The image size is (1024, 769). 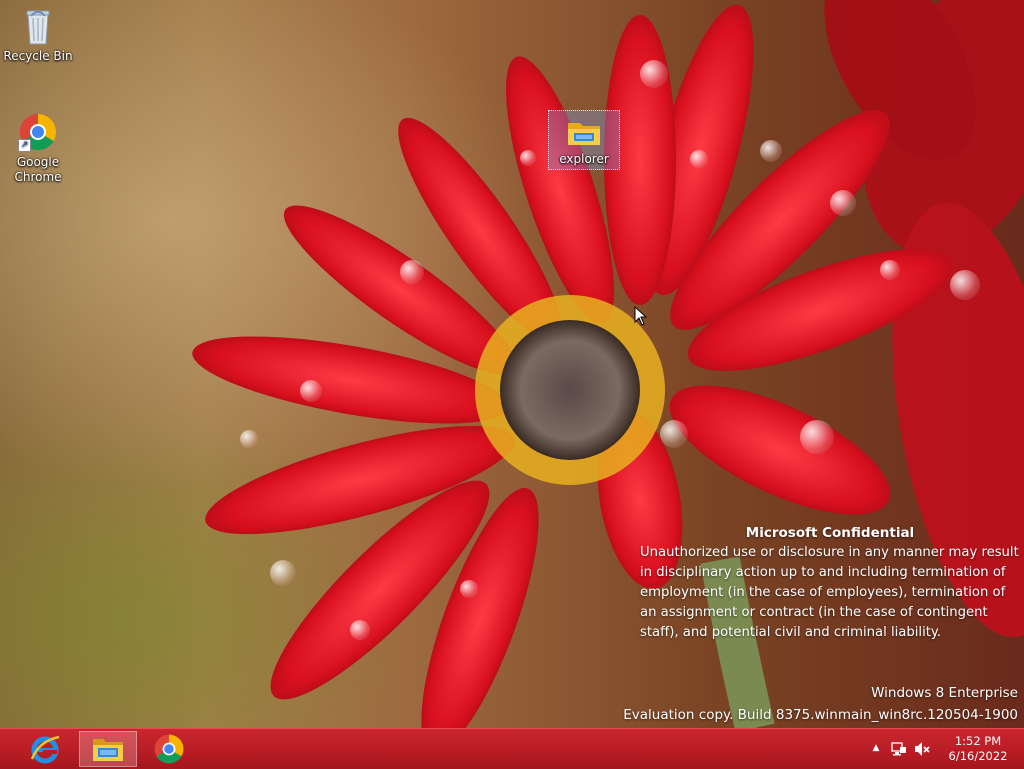 I want to click on system-clock: 1:52 PM 6/16/2022, so click(x=978, y=749).